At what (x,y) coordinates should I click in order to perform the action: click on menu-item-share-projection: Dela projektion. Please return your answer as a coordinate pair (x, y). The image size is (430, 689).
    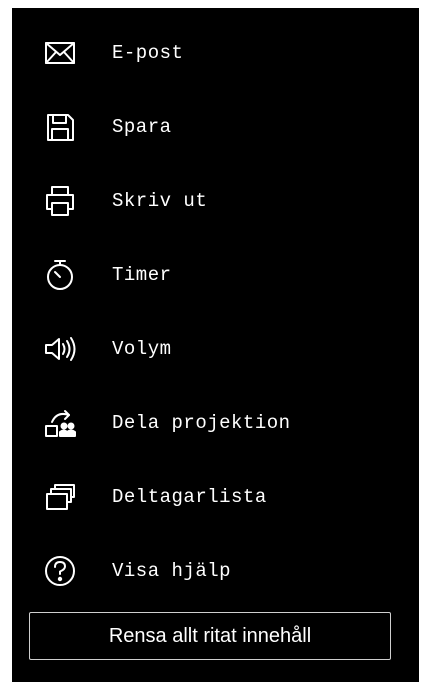
    Looking at the image, I should click on (215, 423).